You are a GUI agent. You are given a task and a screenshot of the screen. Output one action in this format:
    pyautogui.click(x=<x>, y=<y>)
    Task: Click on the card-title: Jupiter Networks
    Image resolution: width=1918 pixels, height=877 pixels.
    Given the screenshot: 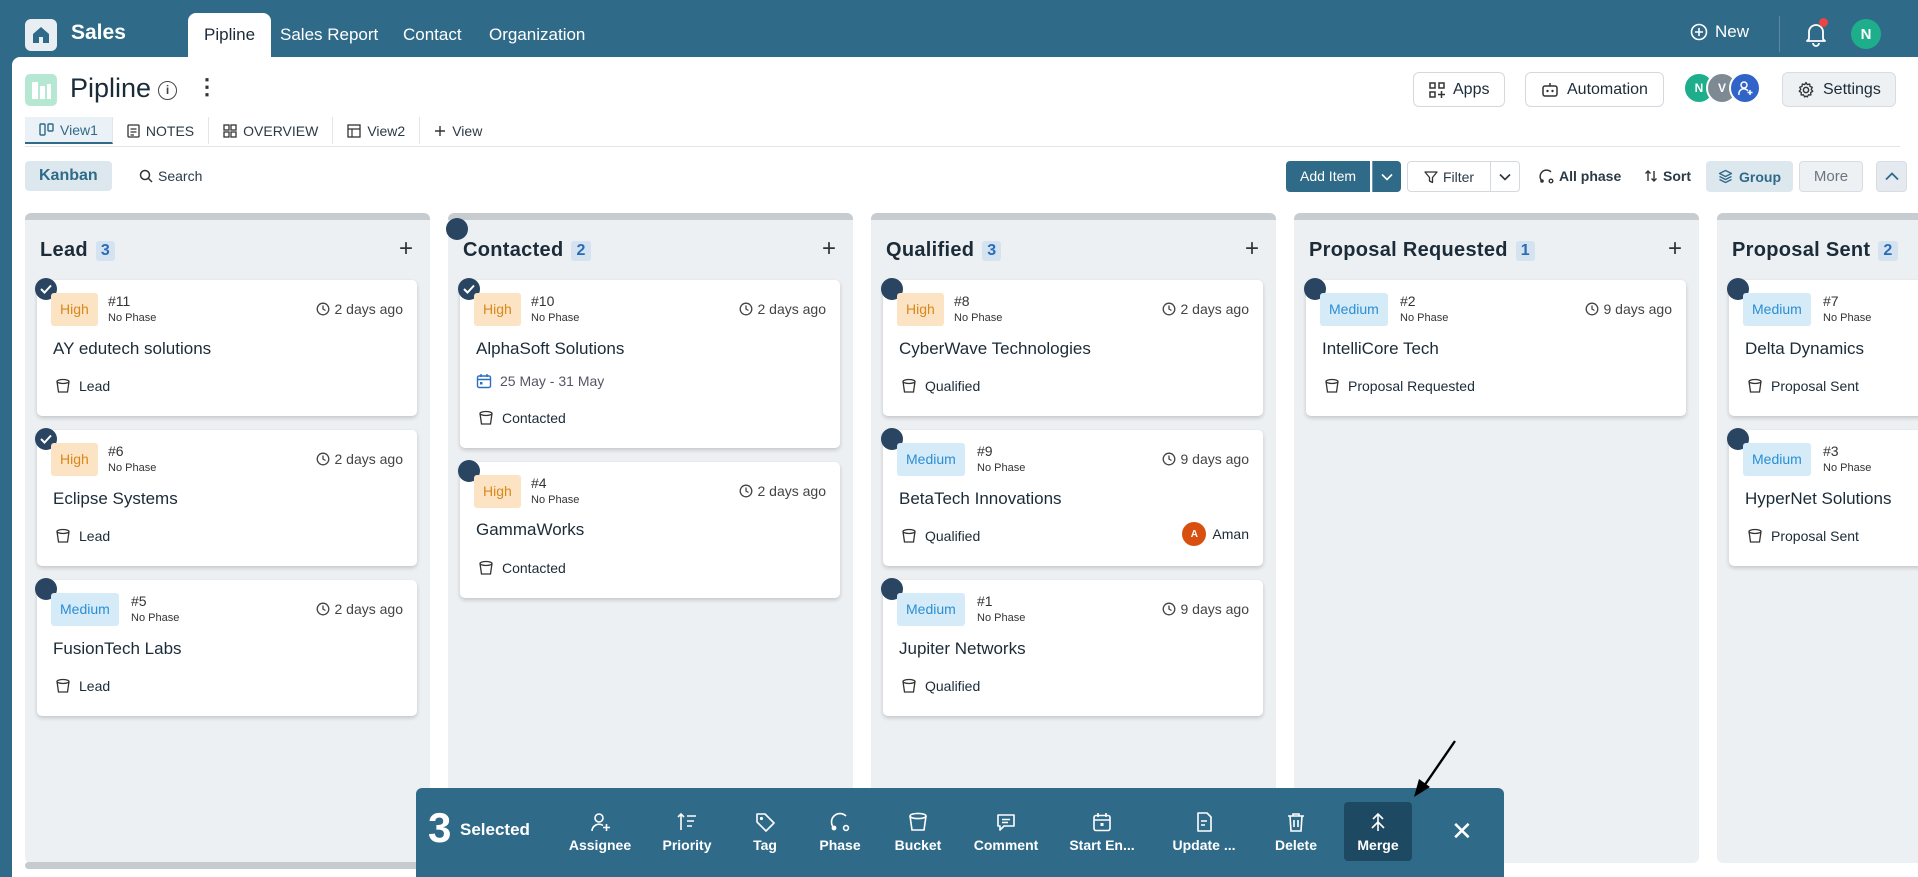 What is the action you would take?
    pyautogui.click(x=962, y=649)
    